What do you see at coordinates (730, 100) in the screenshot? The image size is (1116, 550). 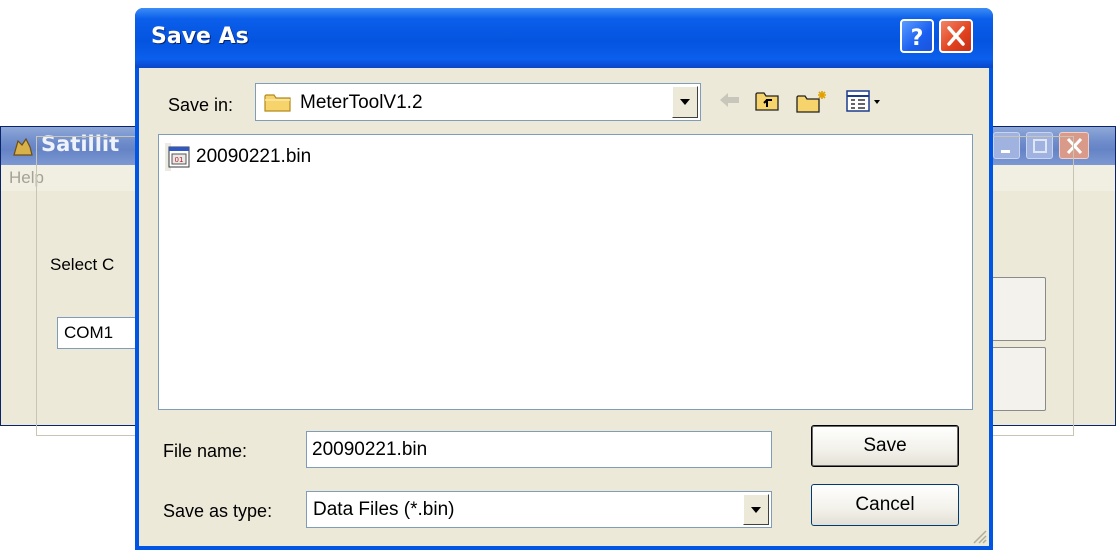 I see `back-arrow-icon` at bounding box center [730, 100].